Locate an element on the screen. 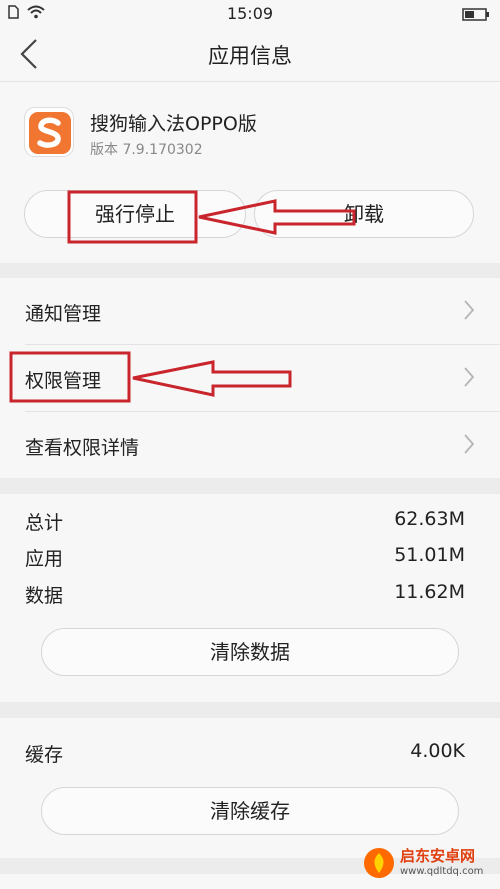 The height and width of the screenshot is (889, 500). battery-icon is located at coordinates (475, 14).